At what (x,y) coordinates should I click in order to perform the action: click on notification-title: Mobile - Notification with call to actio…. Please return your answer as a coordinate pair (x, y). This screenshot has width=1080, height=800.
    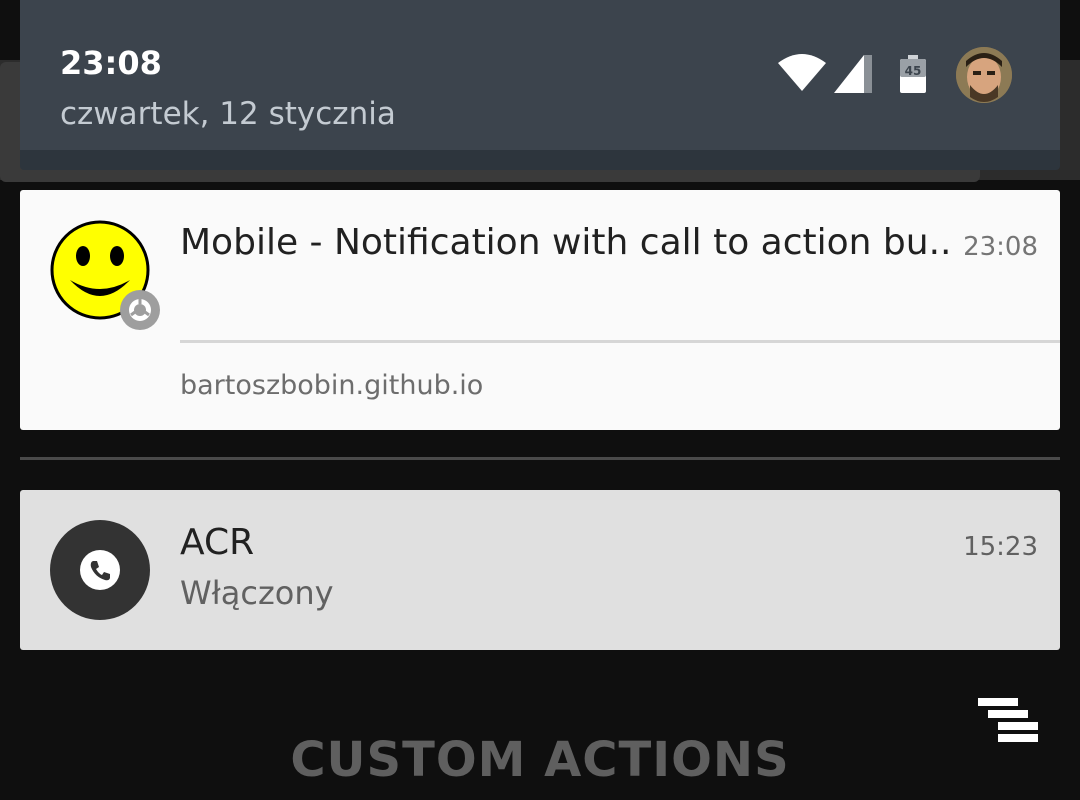
    Looking at the image, I should click on (565, 242).